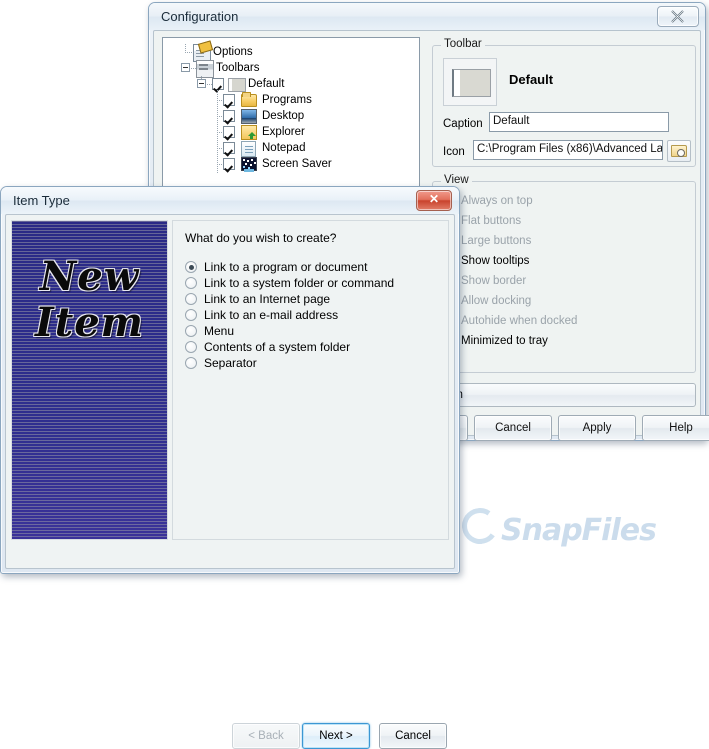 Image resolution: width=709 pixels, height=749 pixels. What do you see at coordinates (568, 150) in the screenshot?
I see `icon-path-input: C:\Program Files (x86)\Advanced Laur` at bounding box center [568, 150].